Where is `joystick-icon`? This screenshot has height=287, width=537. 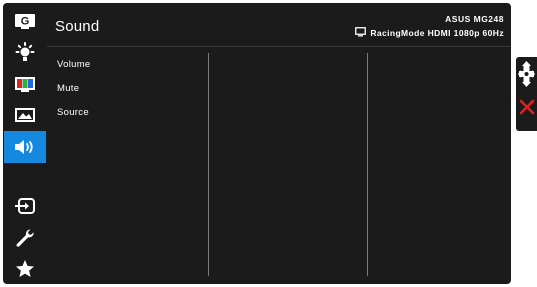 joystick-icon is located at coordinates (526, 76).